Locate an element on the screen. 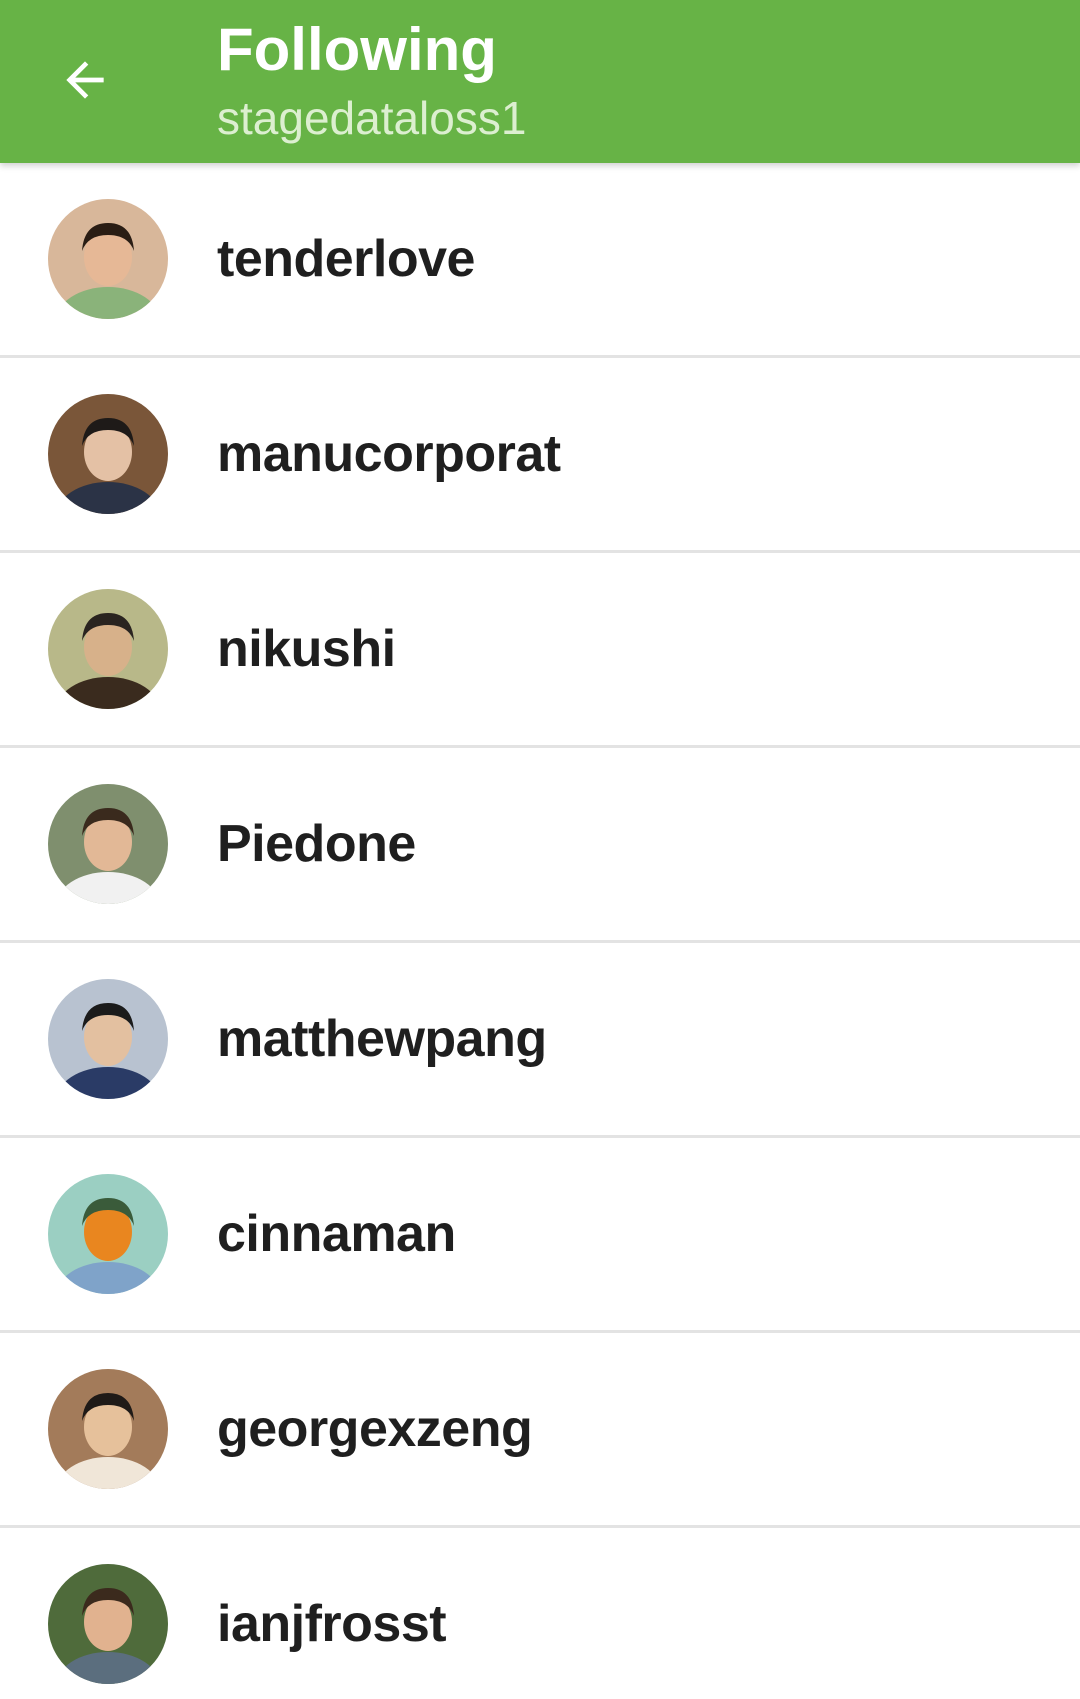  back-button is located at coordinates (85, 80).